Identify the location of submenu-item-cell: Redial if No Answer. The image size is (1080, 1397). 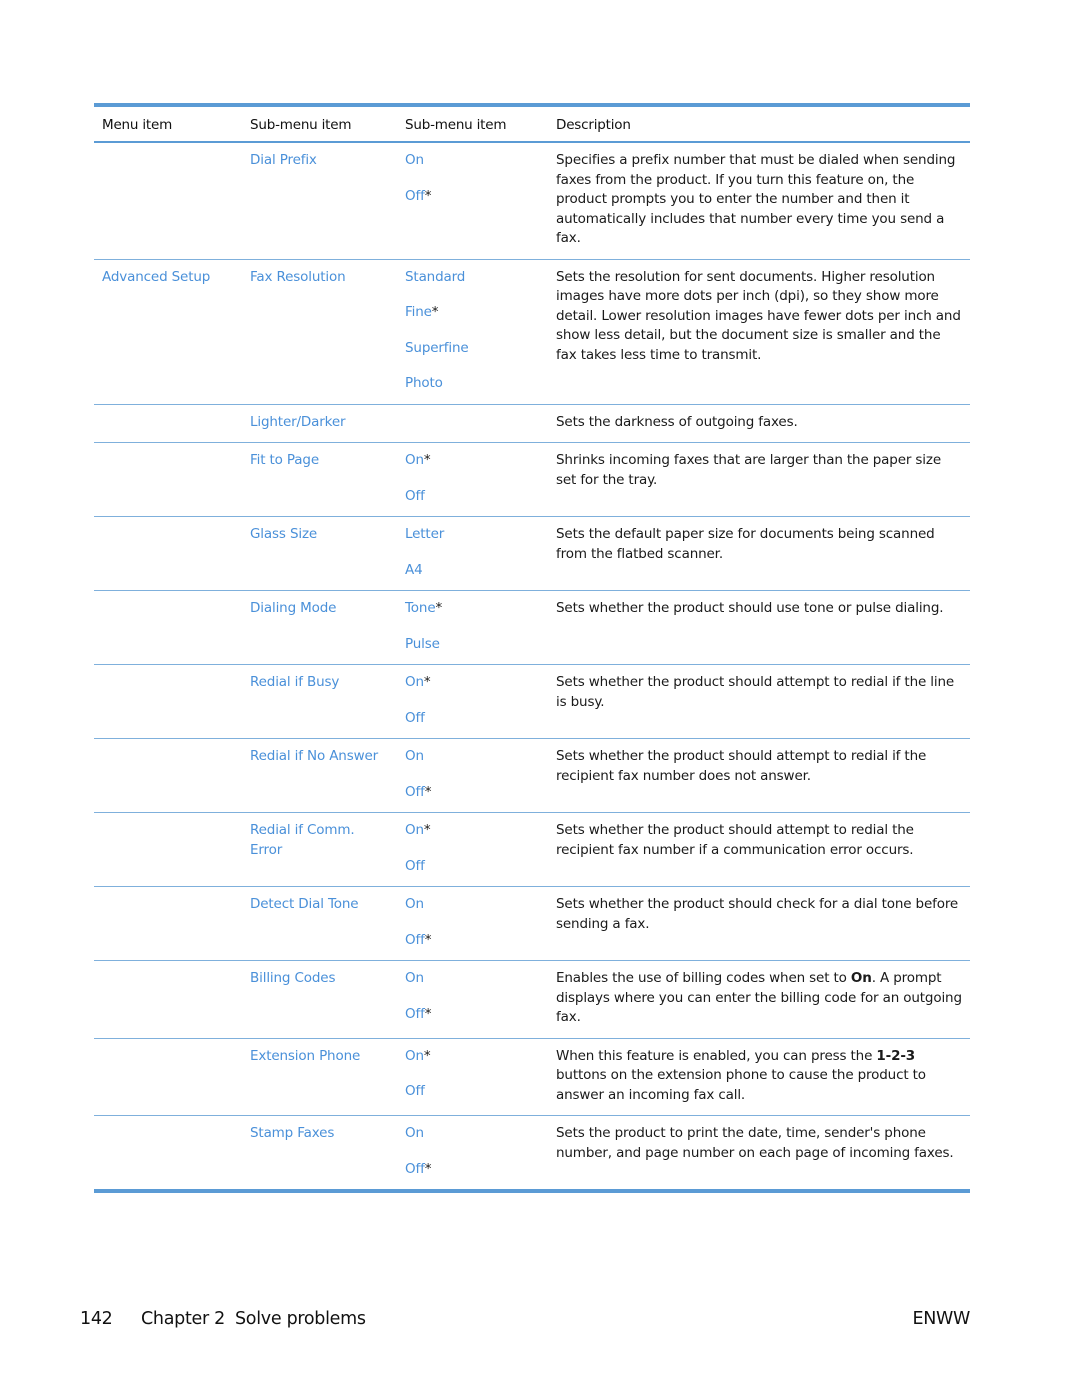
(319, 775).